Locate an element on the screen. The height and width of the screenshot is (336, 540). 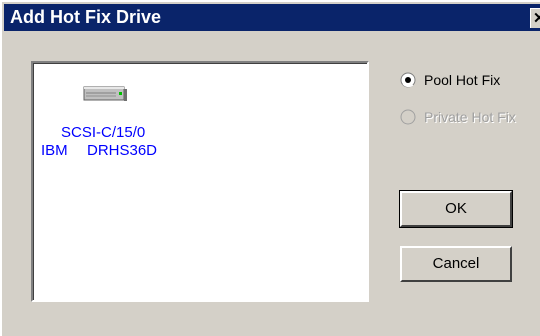
drive-item: SCSI-C/15/0 IBM DRHS36D is located at coordinates (144, 132).